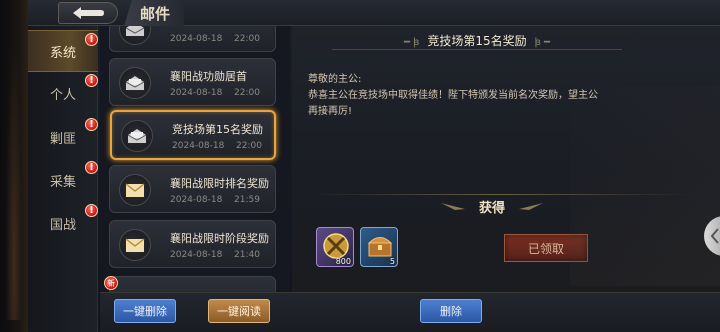  I want to click on tab-personal: 个人 !, so click(63, 93).